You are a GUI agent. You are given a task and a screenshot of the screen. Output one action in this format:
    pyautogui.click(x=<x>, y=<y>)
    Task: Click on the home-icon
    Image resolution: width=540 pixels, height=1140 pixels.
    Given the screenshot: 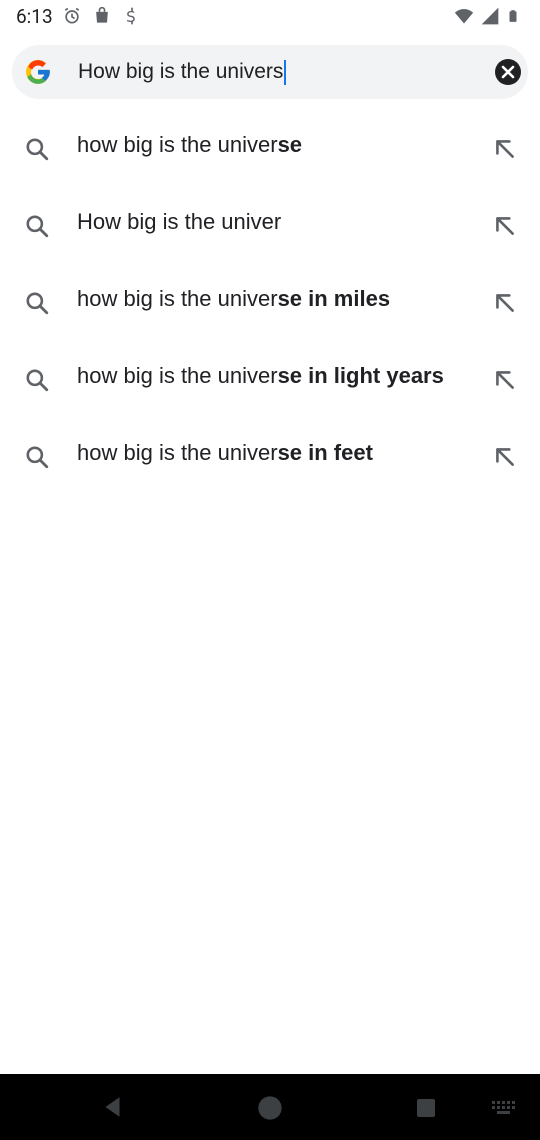 What is the action you would take?
    pyautogui.click(x=270, y=1108)
    